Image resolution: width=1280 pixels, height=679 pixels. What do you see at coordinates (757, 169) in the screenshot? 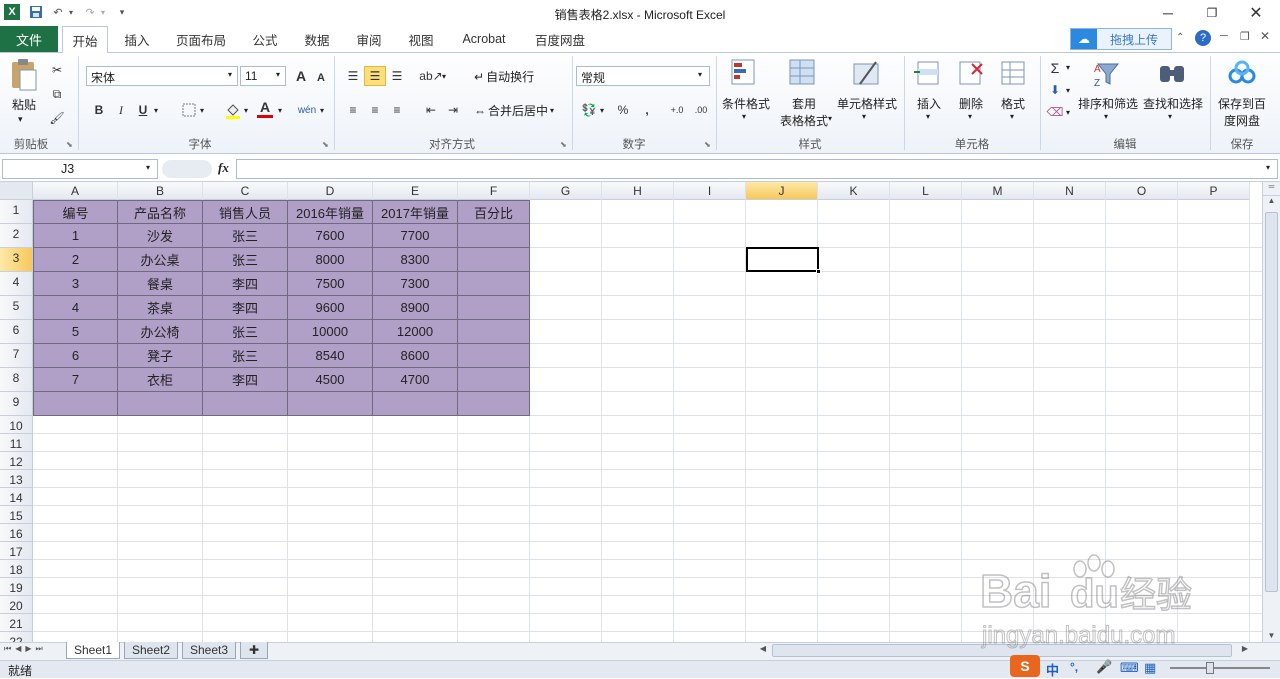
I see `formula-input` at bounding box center [757, 169].